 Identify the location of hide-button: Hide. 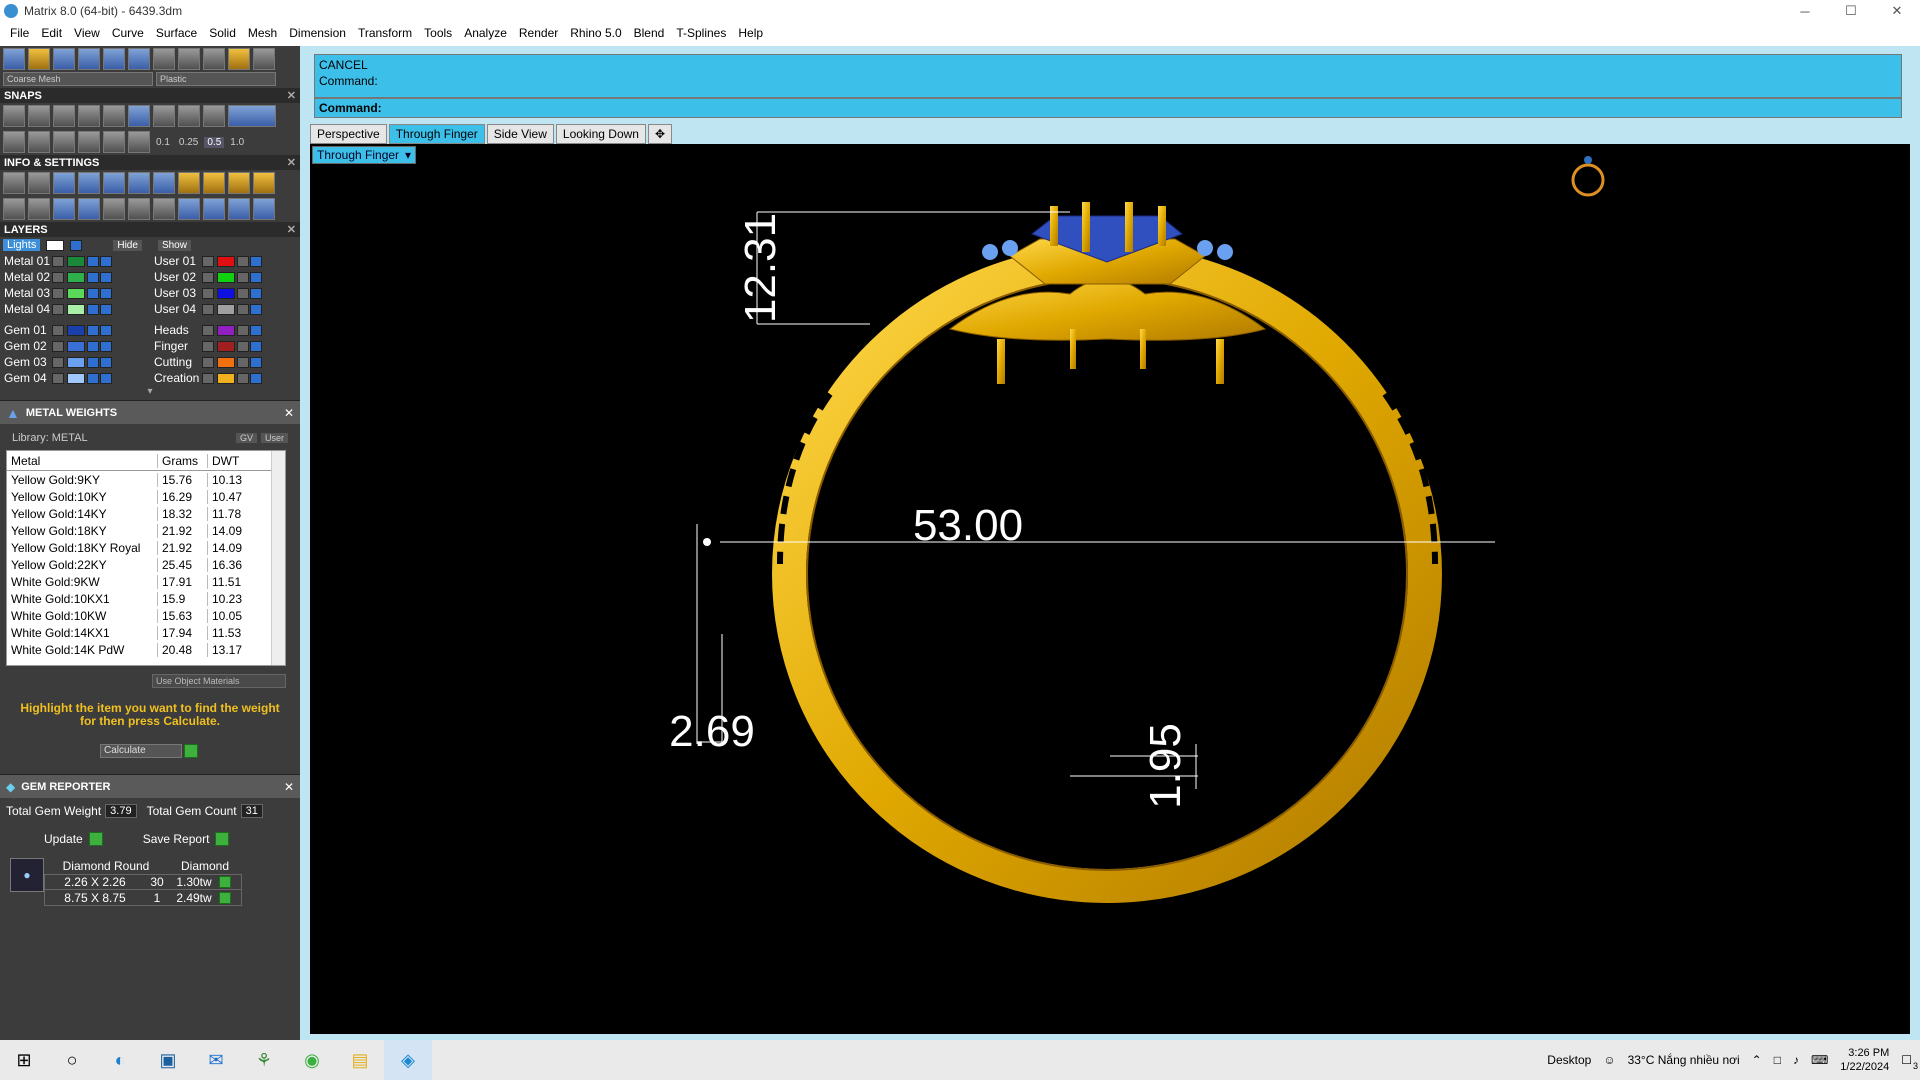
(127, 245).